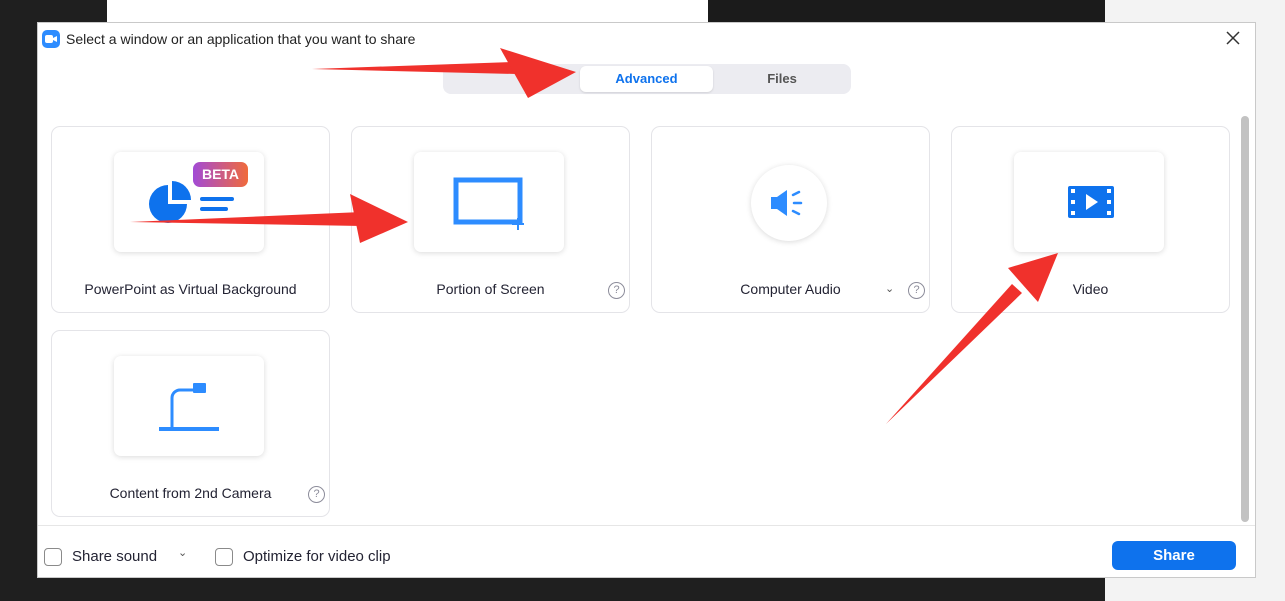 Image resolution: width=1285 pixels, height=601 pixels. What do you see at coordinates (317, 556) in the screenshot?
I see `optimize-video-label: Optimize for video clip` at bounding box center [317, 556].